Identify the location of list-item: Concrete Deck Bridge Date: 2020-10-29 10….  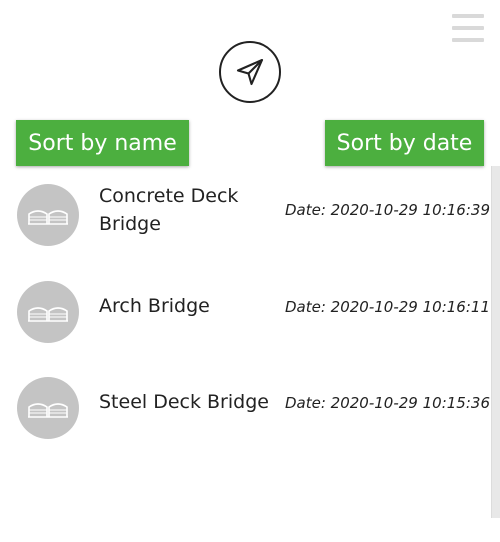
(245, 212).